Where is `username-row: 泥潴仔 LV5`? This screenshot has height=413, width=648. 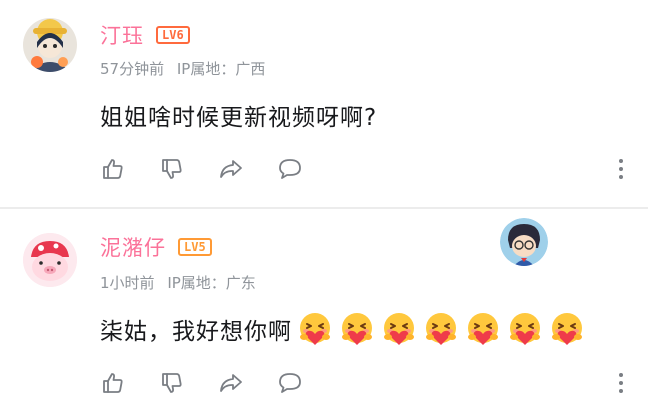 username-row: 泥潴仔 LV5 is located at coordinates (156, 247).